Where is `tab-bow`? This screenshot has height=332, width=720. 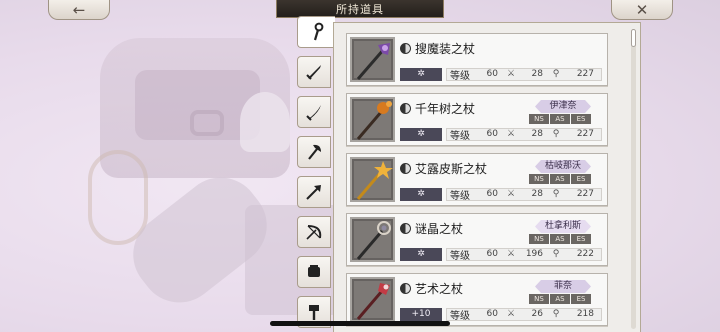 tab-bow is located at coordinates (314, 232).